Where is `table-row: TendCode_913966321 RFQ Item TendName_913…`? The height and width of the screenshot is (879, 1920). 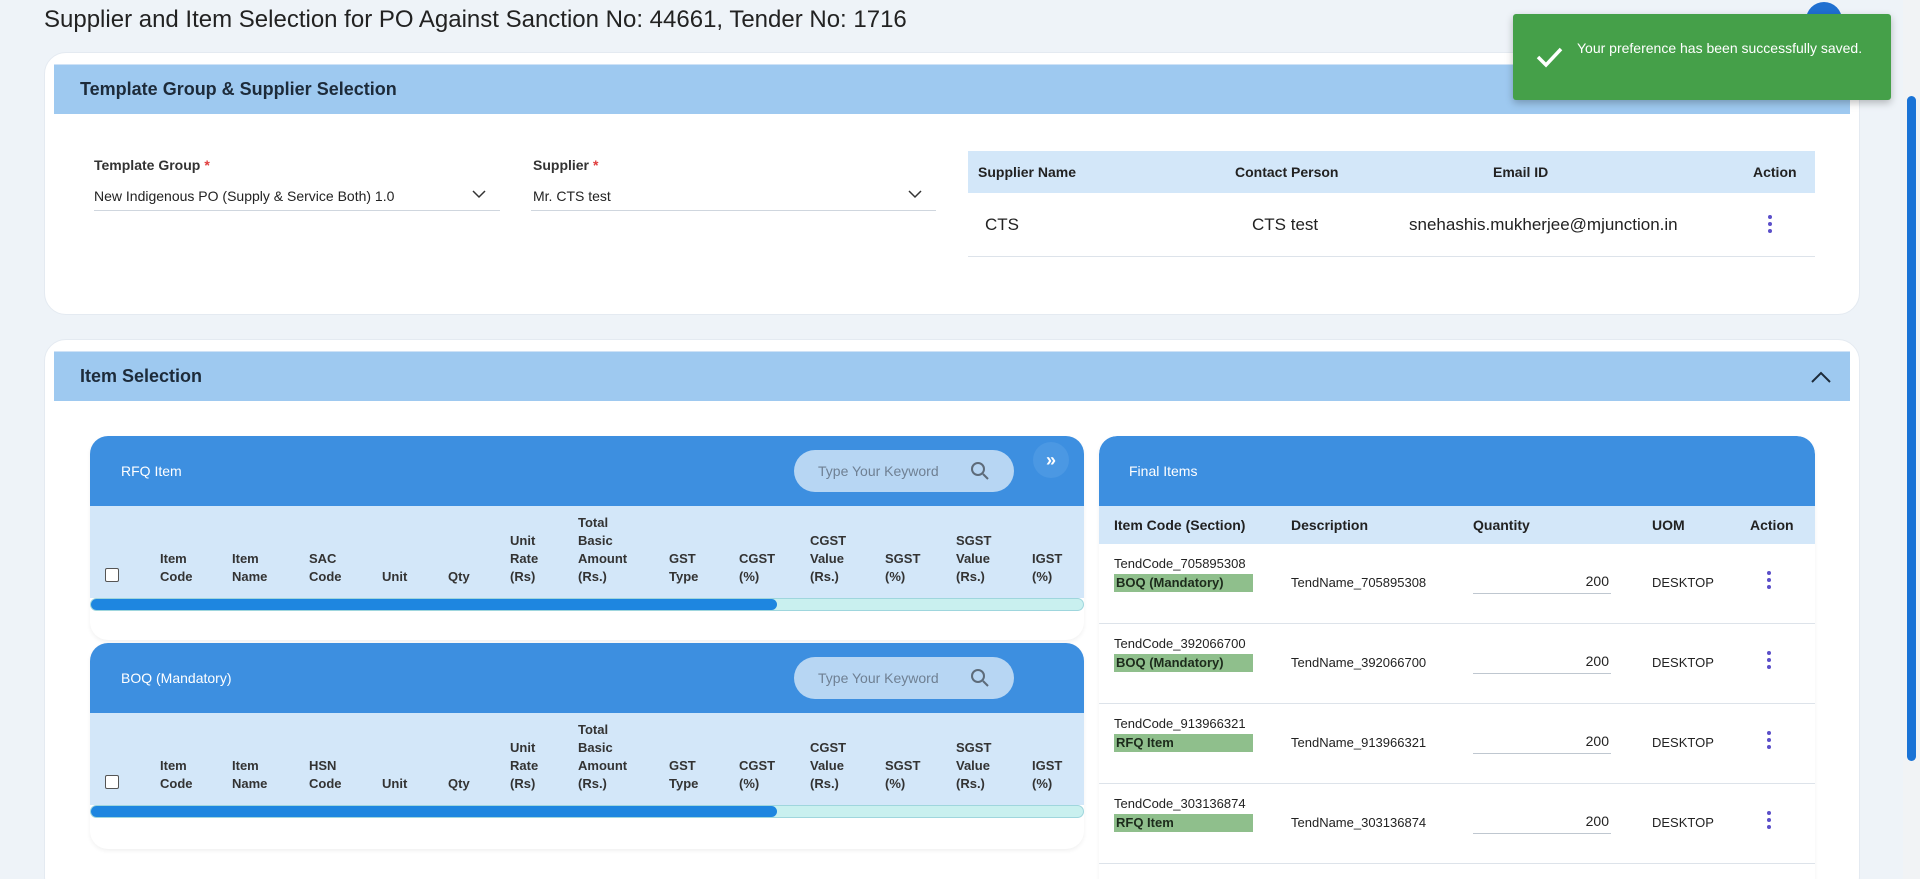
table-row: TendCode_913966321 RFQ Item TendName_913… is located at coordinates (1457, 744).